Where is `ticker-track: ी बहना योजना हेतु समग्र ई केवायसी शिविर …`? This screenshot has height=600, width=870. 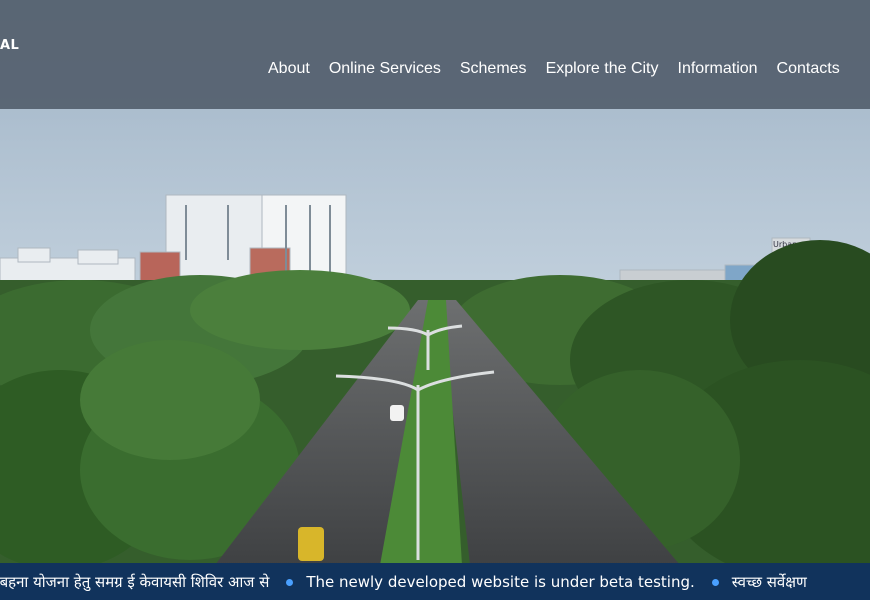
ticker-track: ी बहना योजना हेतु समग्र ई केवायसी शिविर … is located at coordinates (403, 582).